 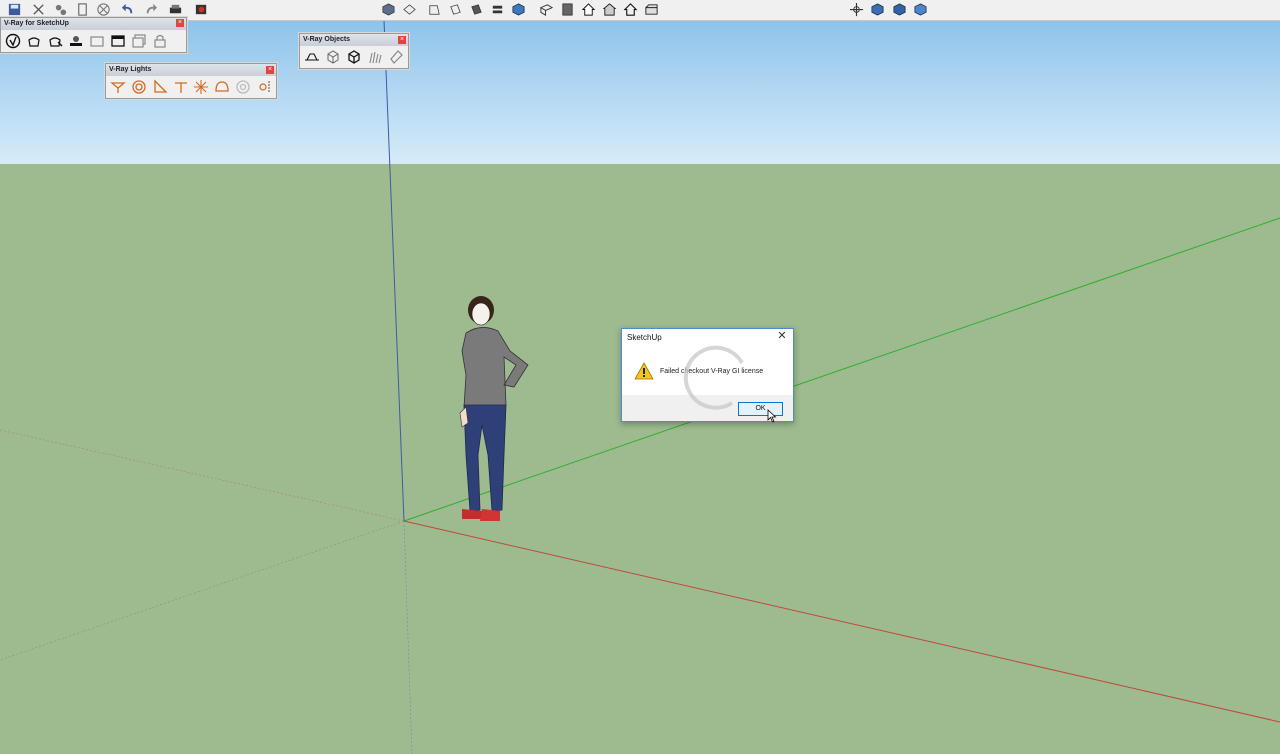 What do you see at coordinates (243, 87) in the screenshot?
I see `mesh-light-icon` at bounding box center [243, 87].